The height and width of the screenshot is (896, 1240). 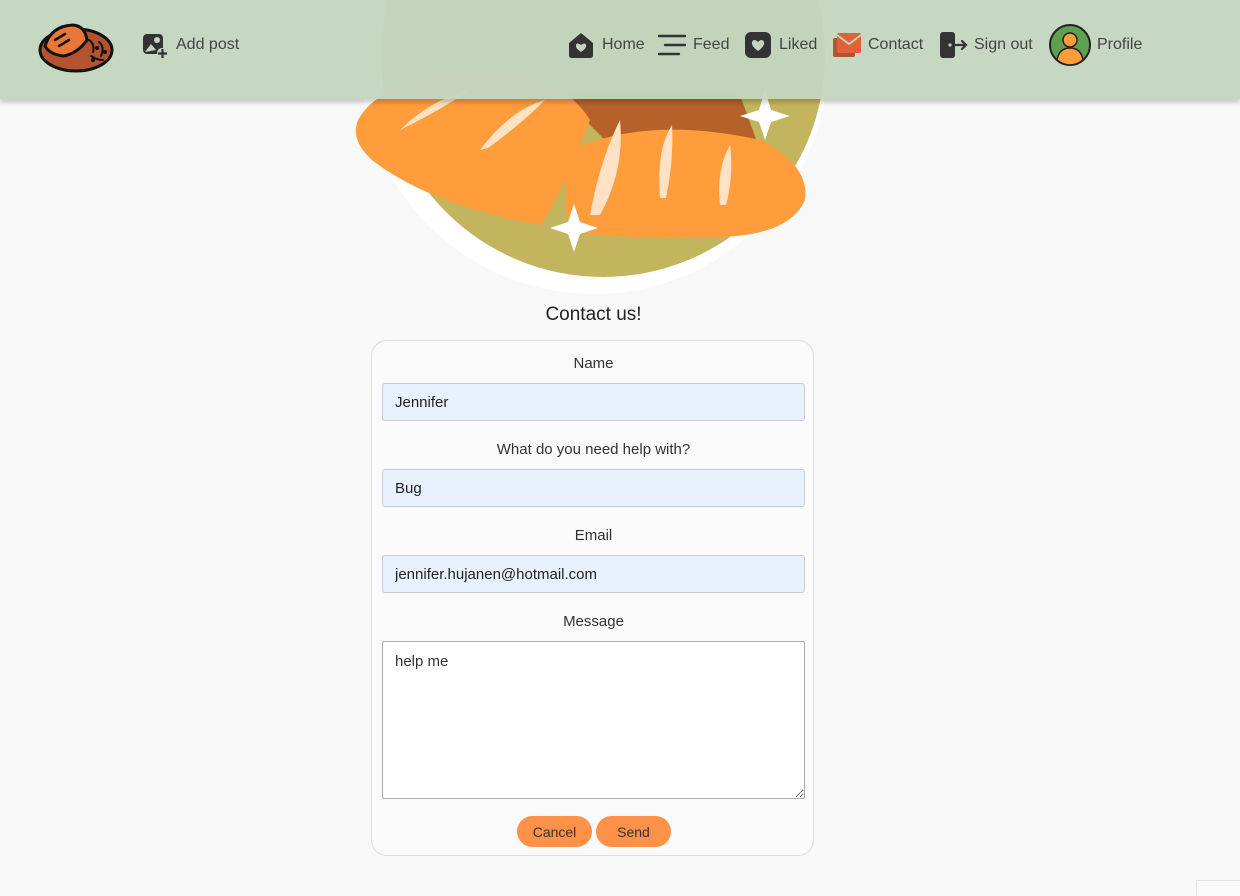 I want to click on email-field, so click(x=593, y=574).